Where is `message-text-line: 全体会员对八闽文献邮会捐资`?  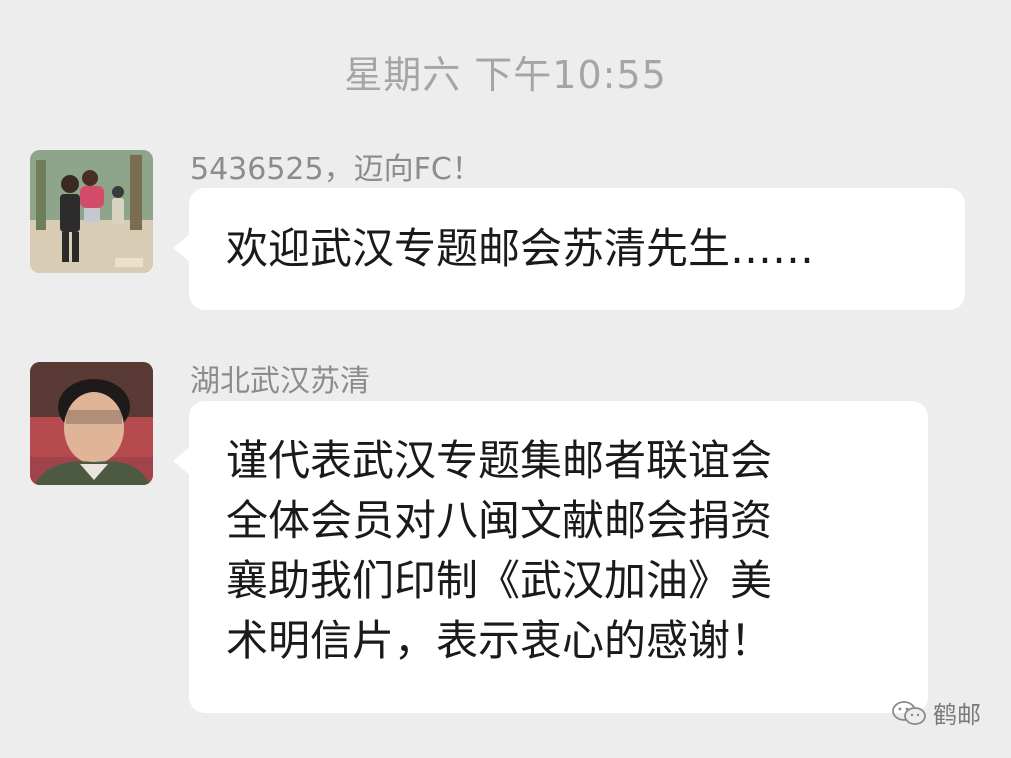 message-text-line: 全体会员对八闽文献邮会捐资 is located at coordinates (499, 520).